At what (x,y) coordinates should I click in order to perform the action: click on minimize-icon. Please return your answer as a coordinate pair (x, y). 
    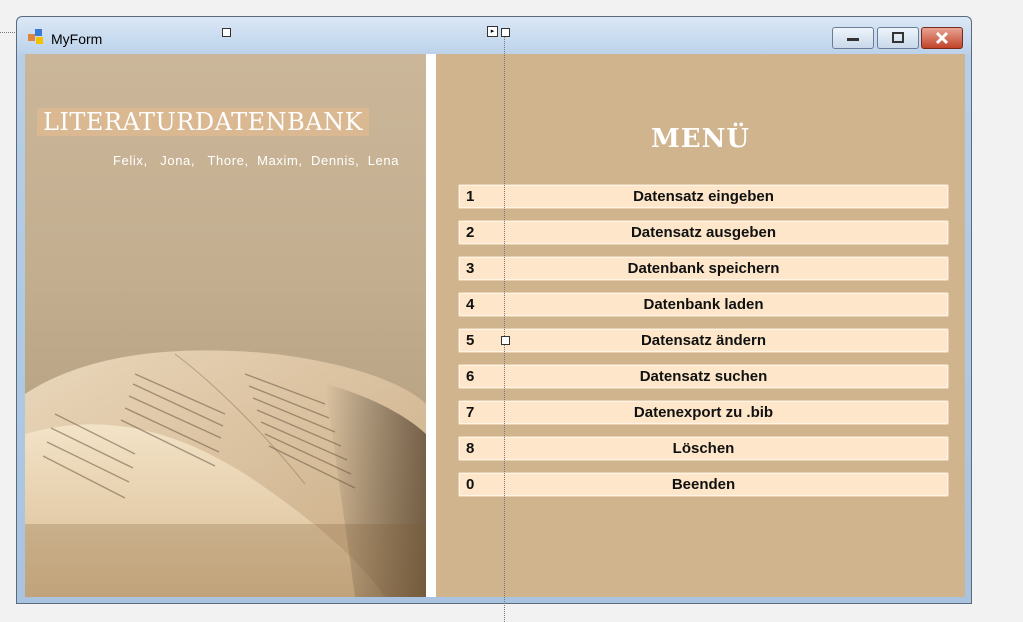
    Looking at the image, I should click on (853, 39).